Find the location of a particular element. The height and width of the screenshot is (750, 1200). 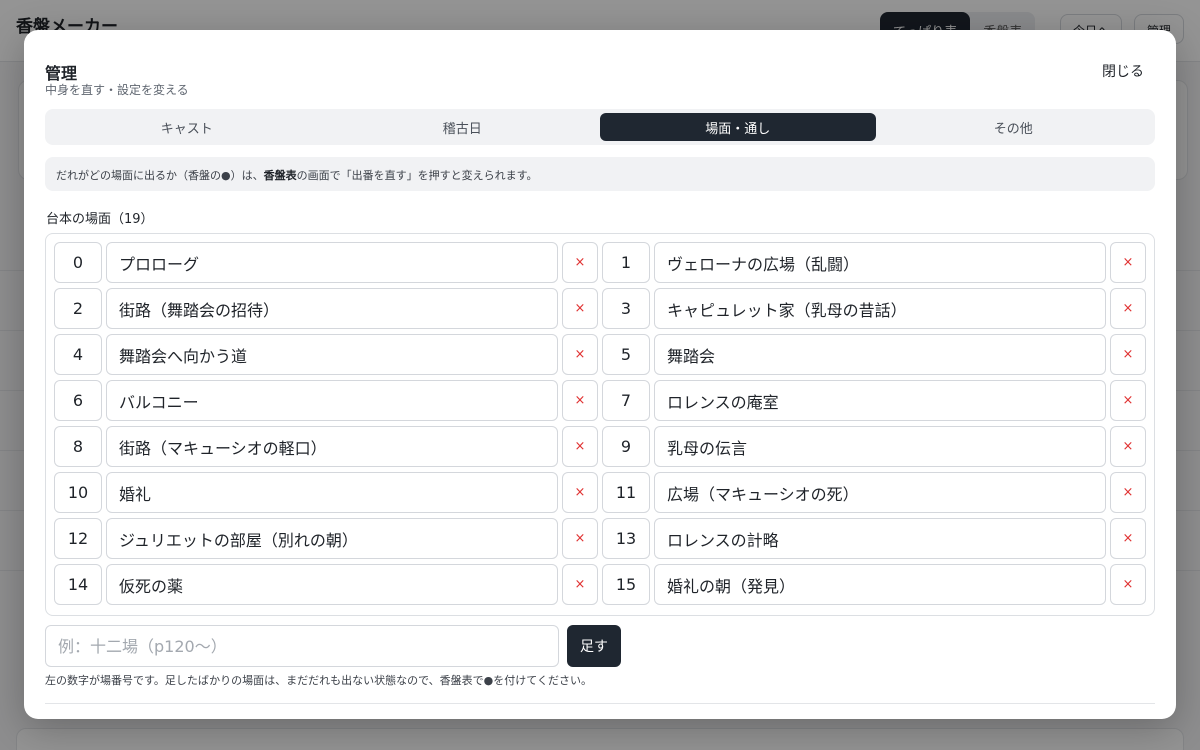

scene-row: 14 × is located at coordinates (326, 584).